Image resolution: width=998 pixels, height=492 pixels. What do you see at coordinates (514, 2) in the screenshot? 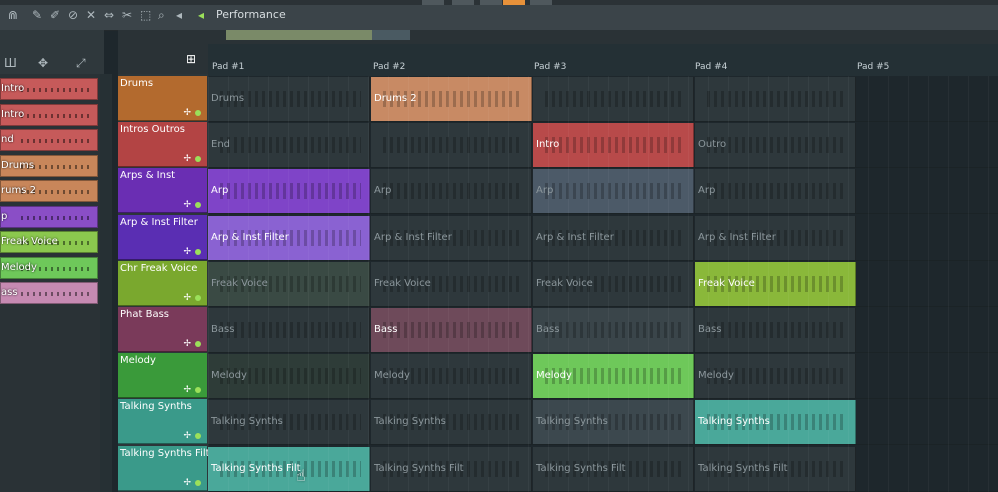
I see `toolbar-record-button` at bounding box center [514, 2].